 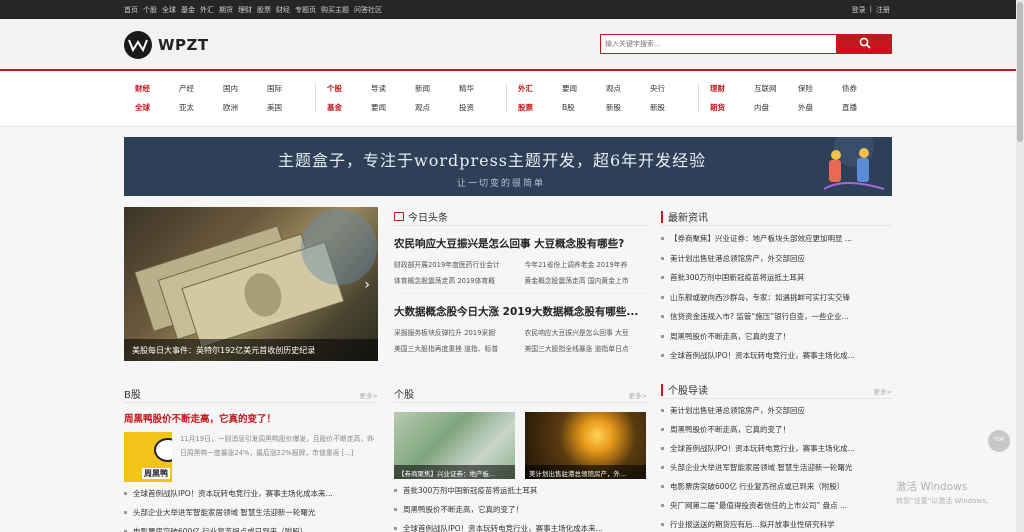 What do you see at coordinates (349, 107) in the screenshot?
I see `nav-item: 基金` at bounding box center [349, 107].